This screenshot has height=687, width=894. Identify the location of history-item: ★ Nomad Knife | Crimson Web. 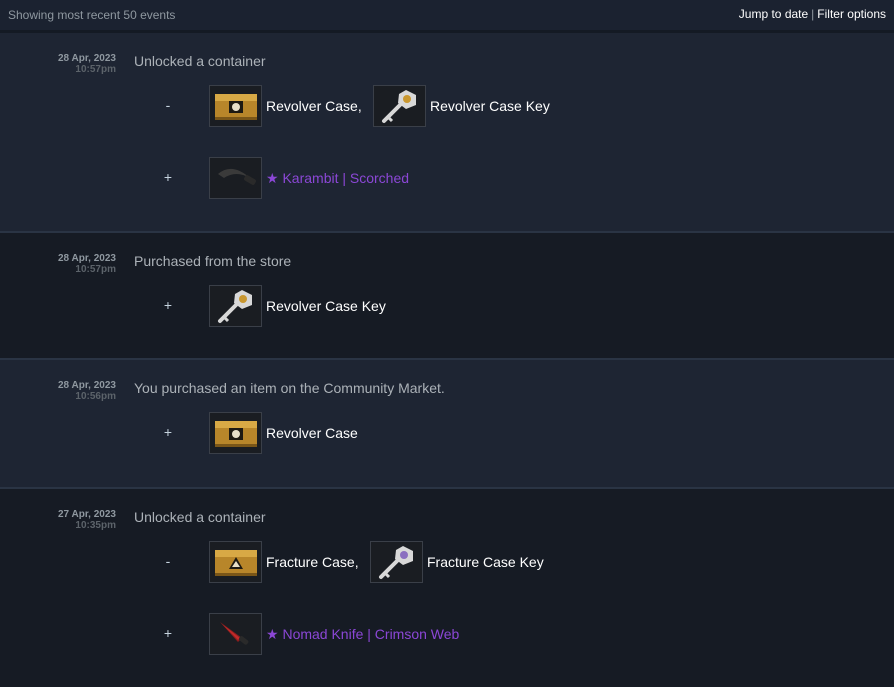
(334, 634).